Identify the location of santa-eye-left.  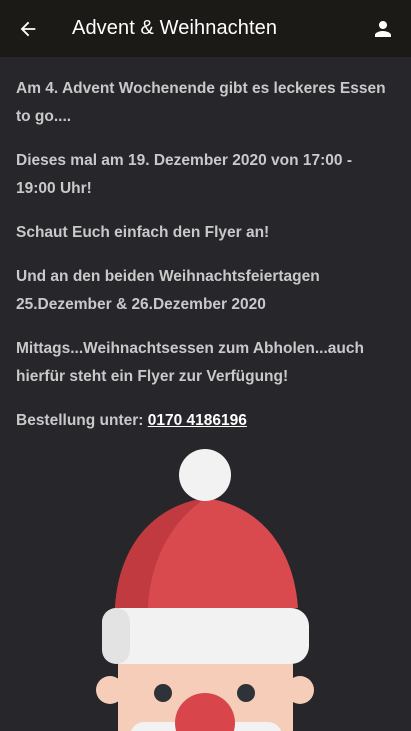
(163, 693).